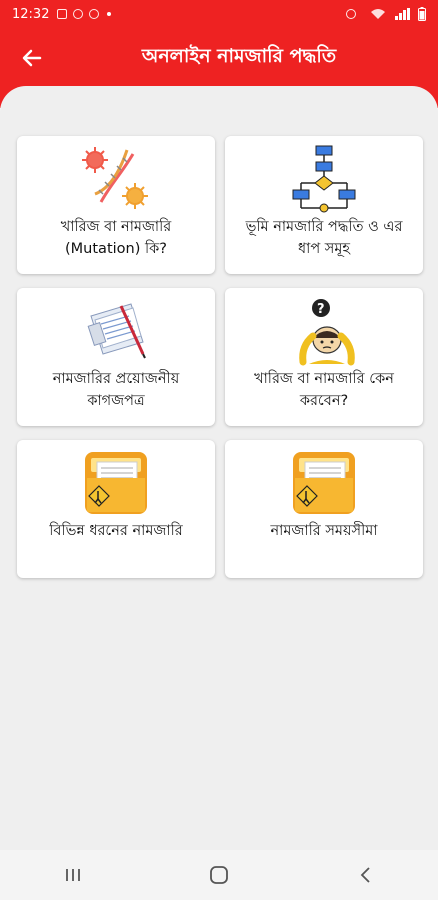 This screenshot has height=900, width=438. I want to click on more-notifications-dot-icon, so click(109, 14).